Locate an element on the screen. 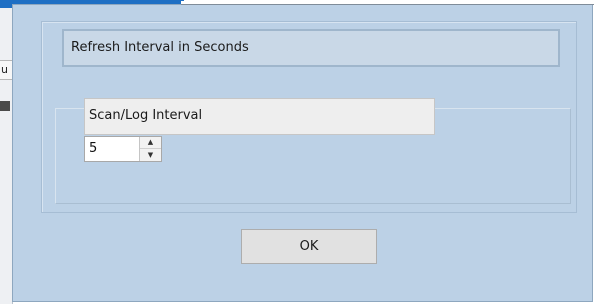 The width and height of the screenshot is (595, 304). dialog-top-edge is located at coordinates (387, 3).